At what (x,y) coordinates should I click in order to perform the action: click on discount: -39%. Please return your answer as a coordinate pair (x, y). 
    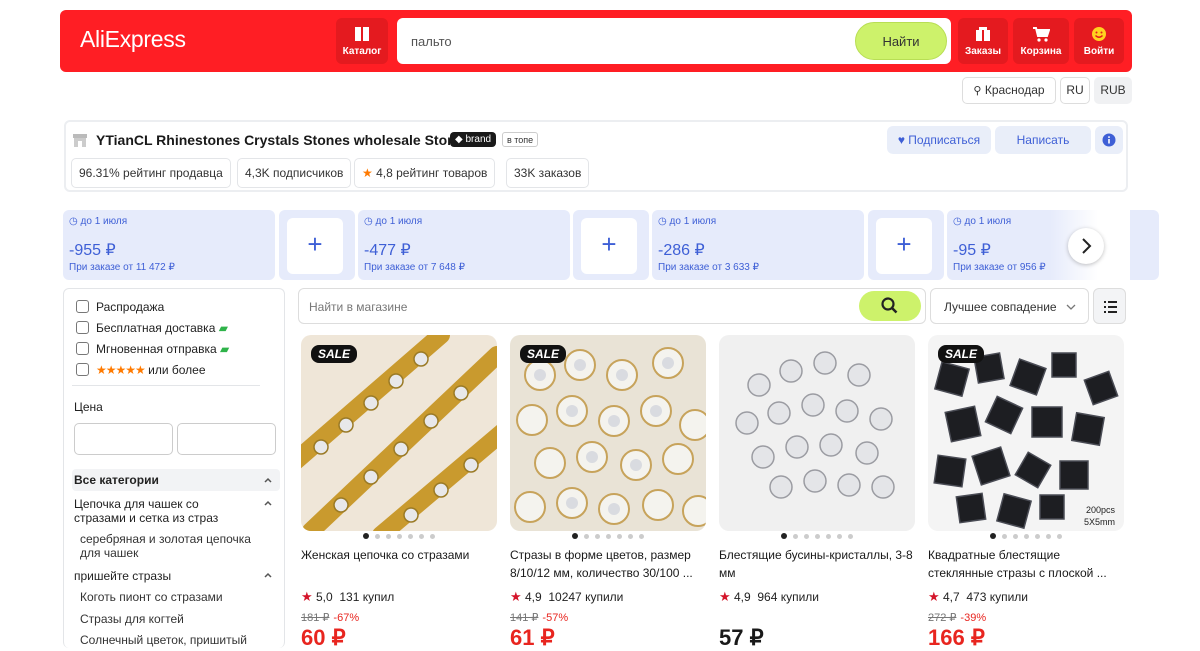
    Looking at the image, I should click on (973, 618).